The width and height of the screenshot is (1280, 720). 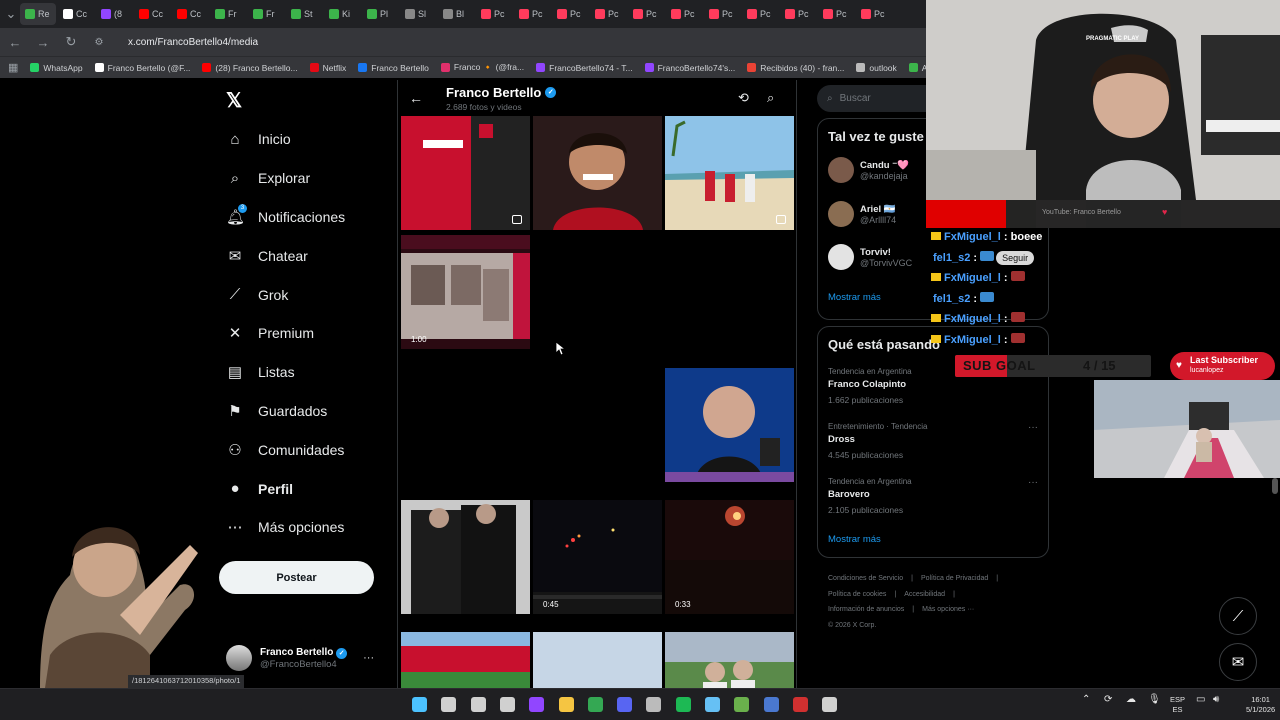 I want to click on nav-item-más-opciones: ⋯ Más opciones, so click(x=307, y=527).